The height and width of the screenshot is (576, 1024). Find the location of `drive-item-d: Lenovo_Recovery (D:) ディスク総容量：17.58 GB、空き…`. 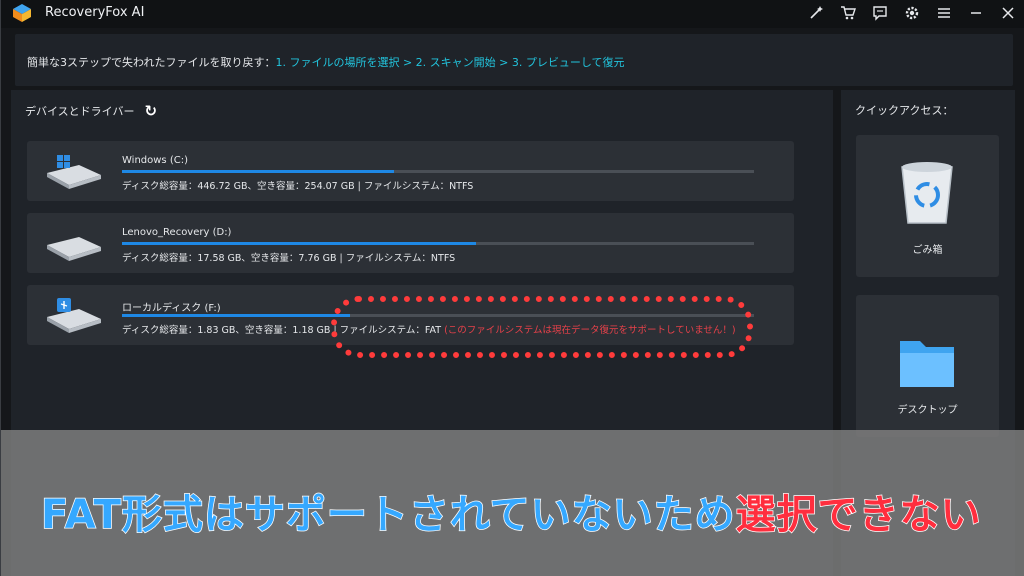

drive-item-d: Lenovo_Recovery (D:) ディスク総容量：17.58 GB、空き… is located at coordinates (410, 243).